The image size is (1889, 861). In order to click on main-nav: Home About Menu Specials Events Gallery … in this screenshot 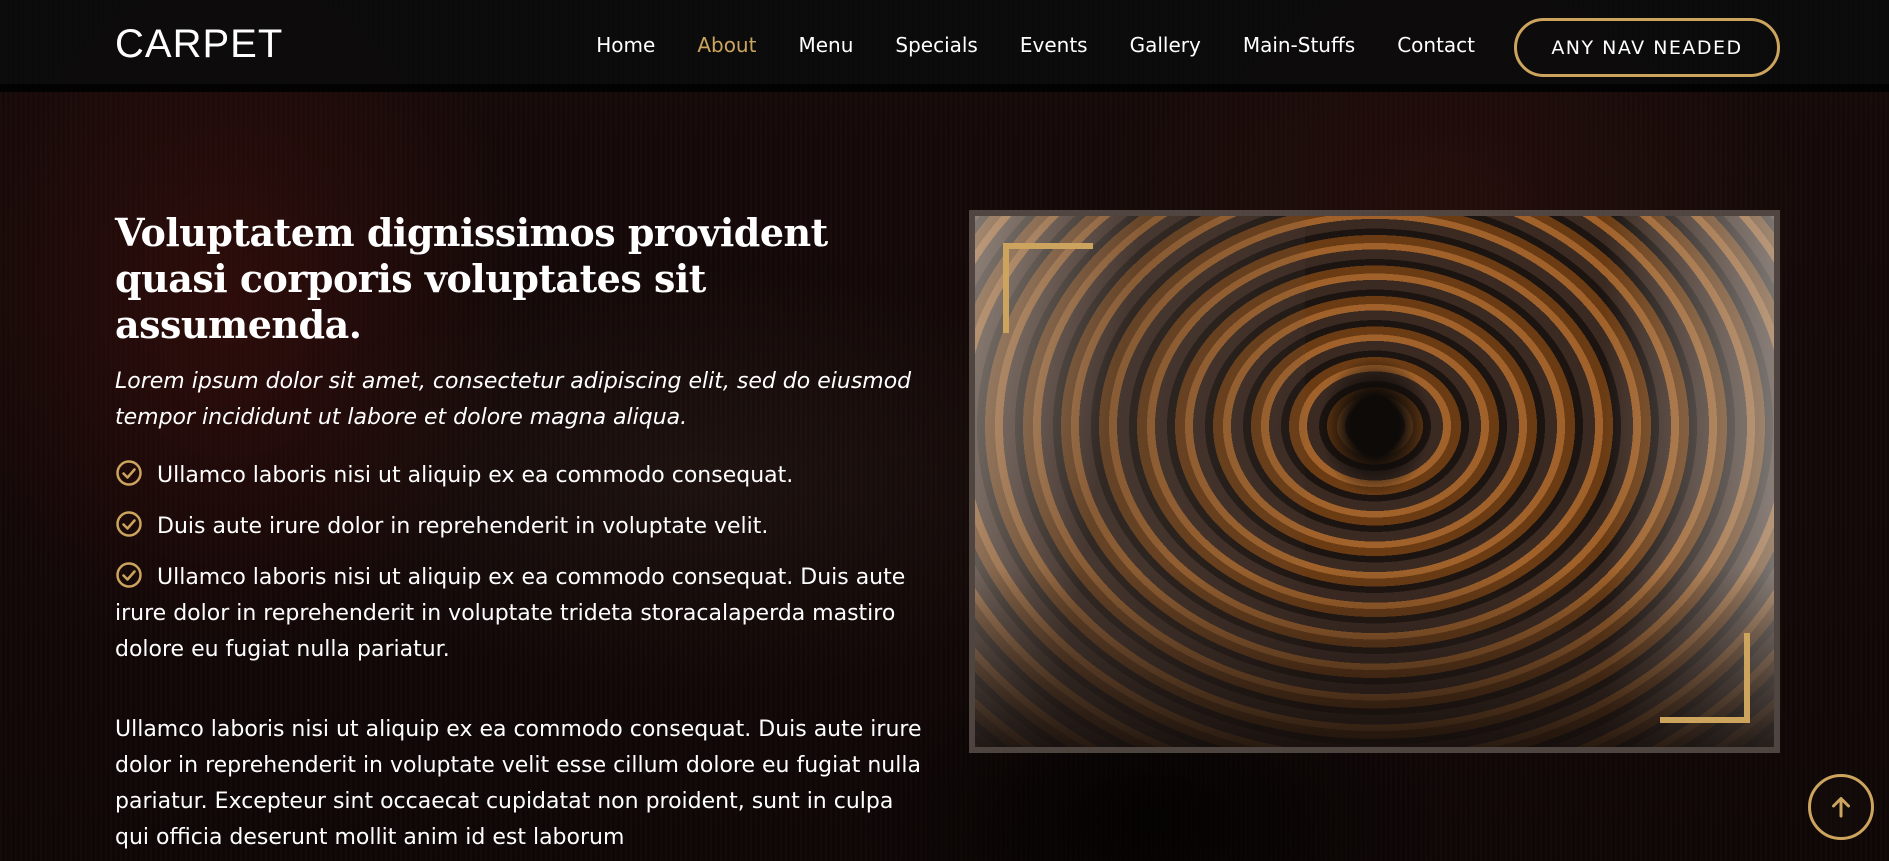, I will do `click(1014, 45)`.